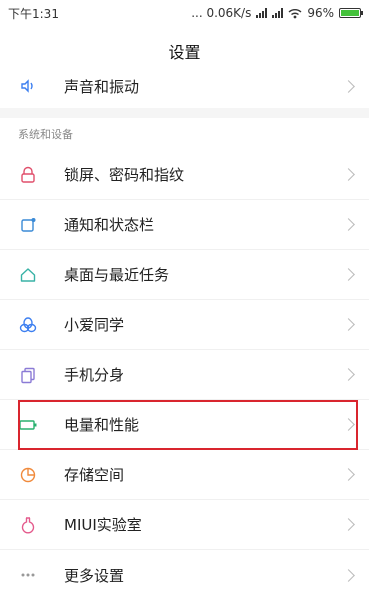 The image size is (369, 600). I want to click on settings-item-label: 锁屏、密码和指纹, so click(124, 175).